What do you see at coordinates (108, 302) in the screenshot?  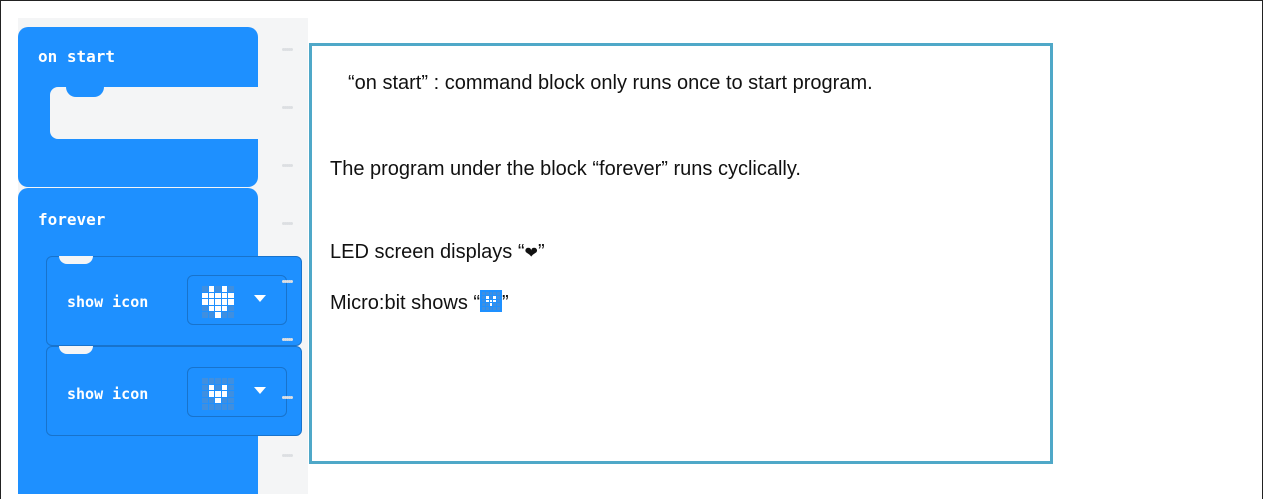 I see `show-icon-label-1: show icon` at bounding box center [108, 302].